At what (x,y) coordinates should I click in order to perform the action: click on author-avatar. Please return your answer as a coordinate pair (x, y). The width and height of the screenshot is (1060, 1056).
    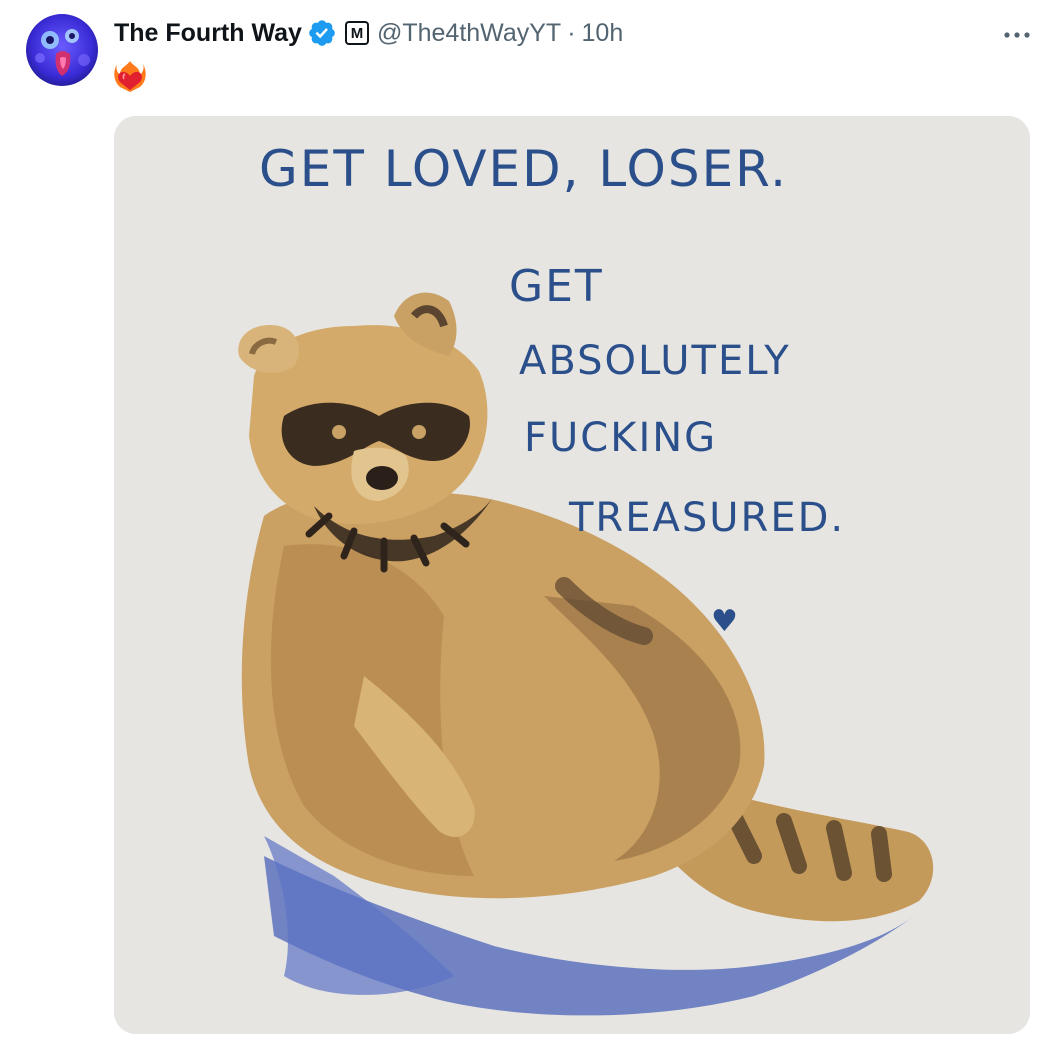
    Looking at the image, I should click on (62, 50).